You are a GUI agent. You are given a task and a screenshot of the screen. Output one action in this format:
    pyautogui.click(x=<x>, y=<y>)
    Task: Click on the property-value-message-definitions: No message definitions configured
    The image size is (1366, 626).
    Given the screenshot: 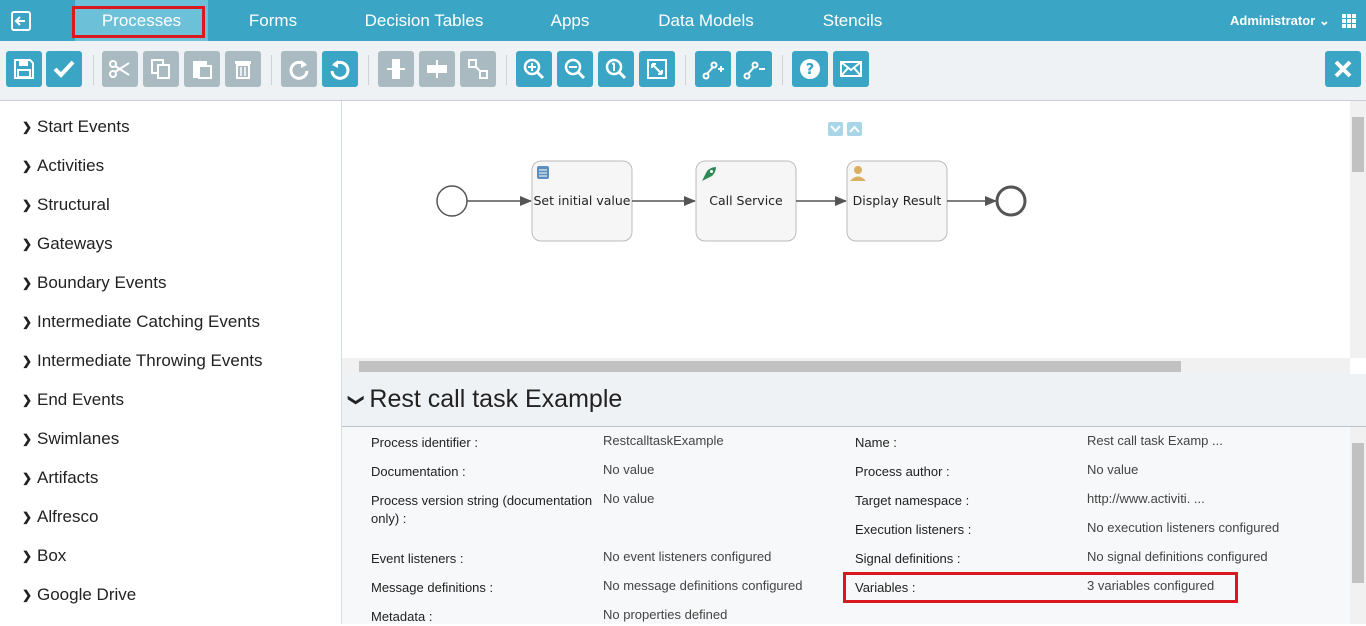 What is the action you would take?
    pyautogui.click(x=702, y=586)
    